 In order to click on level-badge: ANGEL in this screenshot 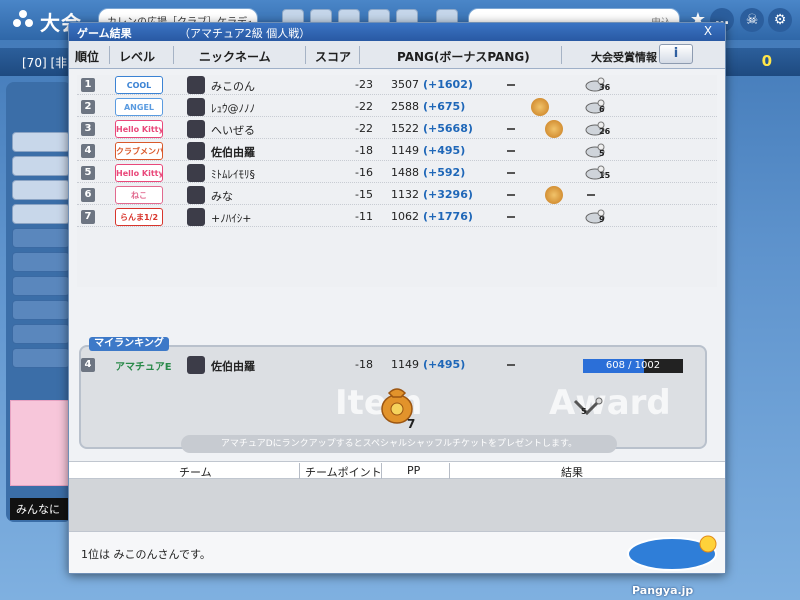, I will do `click(139, 107)`.